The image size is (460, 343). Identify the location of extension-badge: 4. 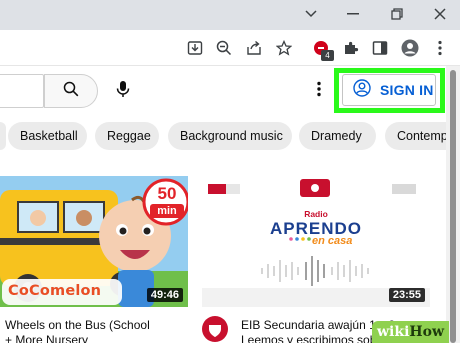
(327, 55).